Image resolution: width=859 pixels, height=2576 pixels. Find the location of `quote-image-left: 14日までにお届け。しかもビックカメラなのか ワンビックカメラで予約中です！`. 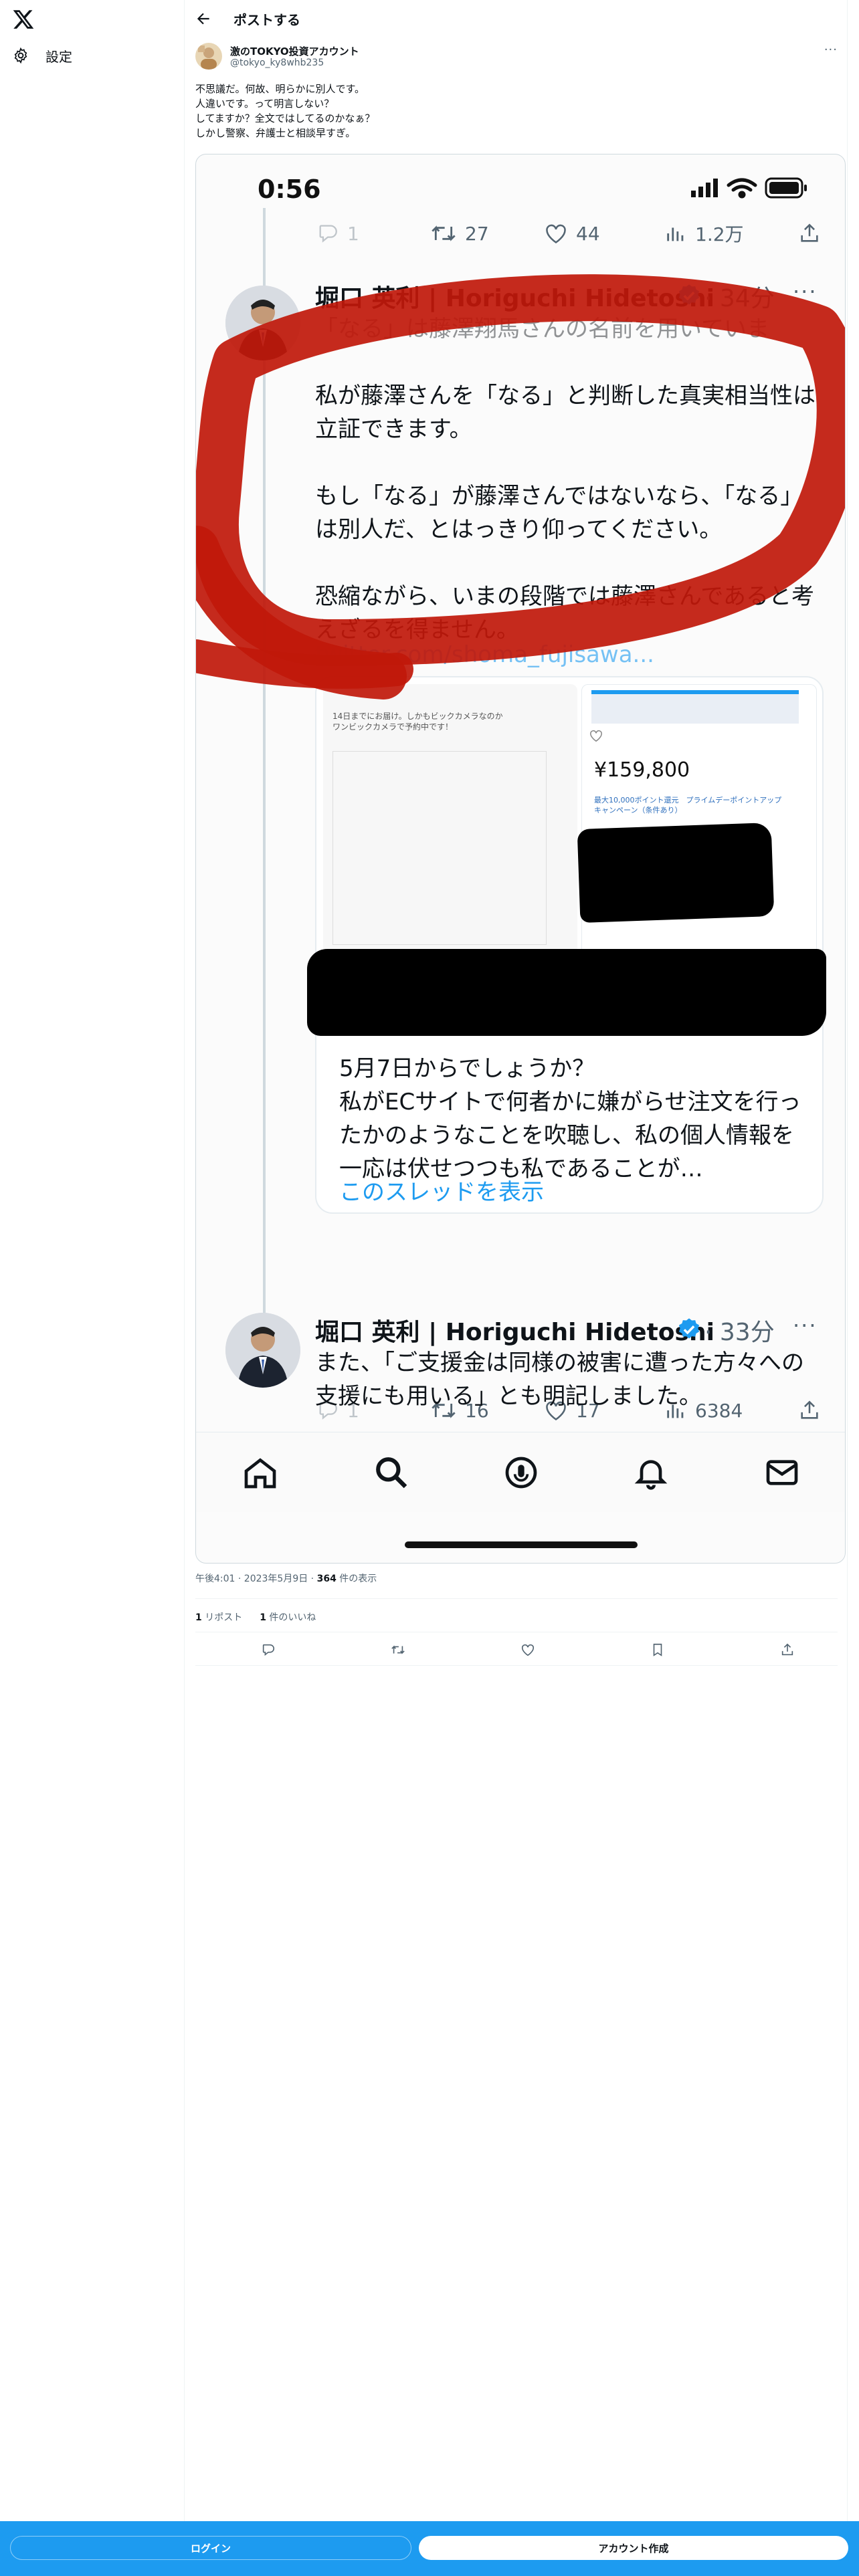

quote-image-left: 14日までにお届け。しかもビックカメラなのか ワンビックカメラで予約中です！ is located at coordinates (450, 821).